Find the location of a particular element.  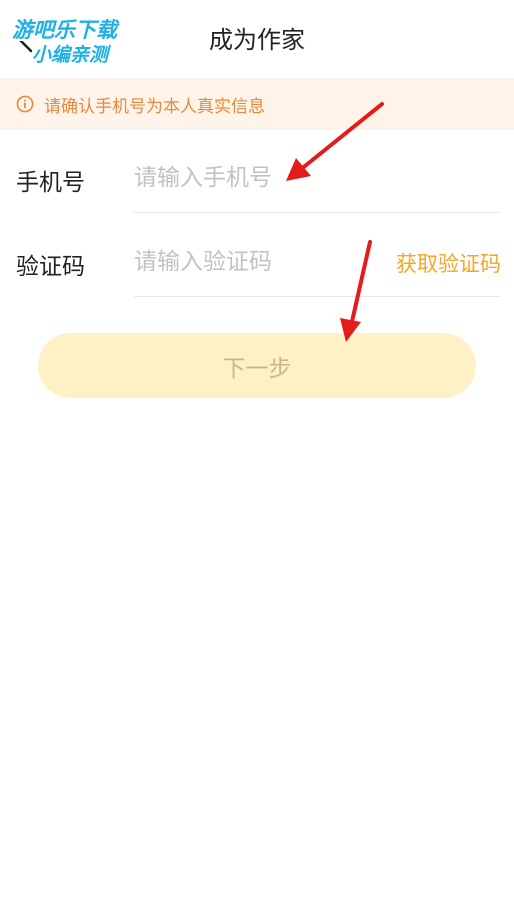

annotation-arrows is located at coordinates (335, 222).